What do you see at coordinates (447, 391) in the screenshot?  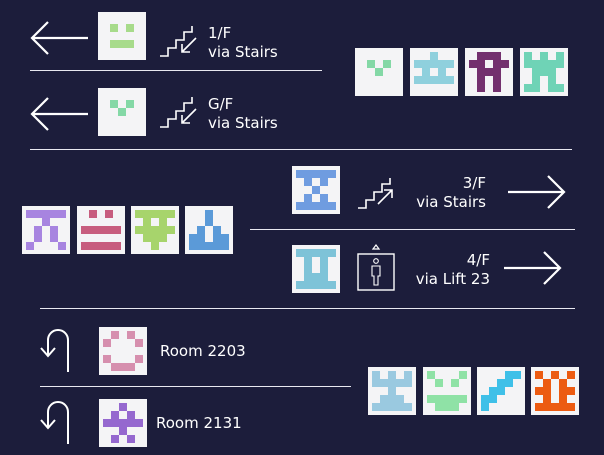 I see `group-tile-c2` at bounding box center [447, 391].